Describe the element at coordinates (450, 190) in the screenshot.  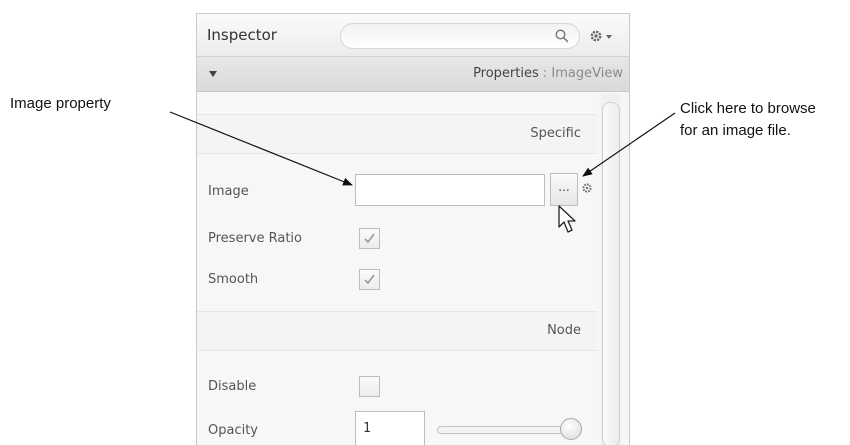
I see `image-field` at that location.